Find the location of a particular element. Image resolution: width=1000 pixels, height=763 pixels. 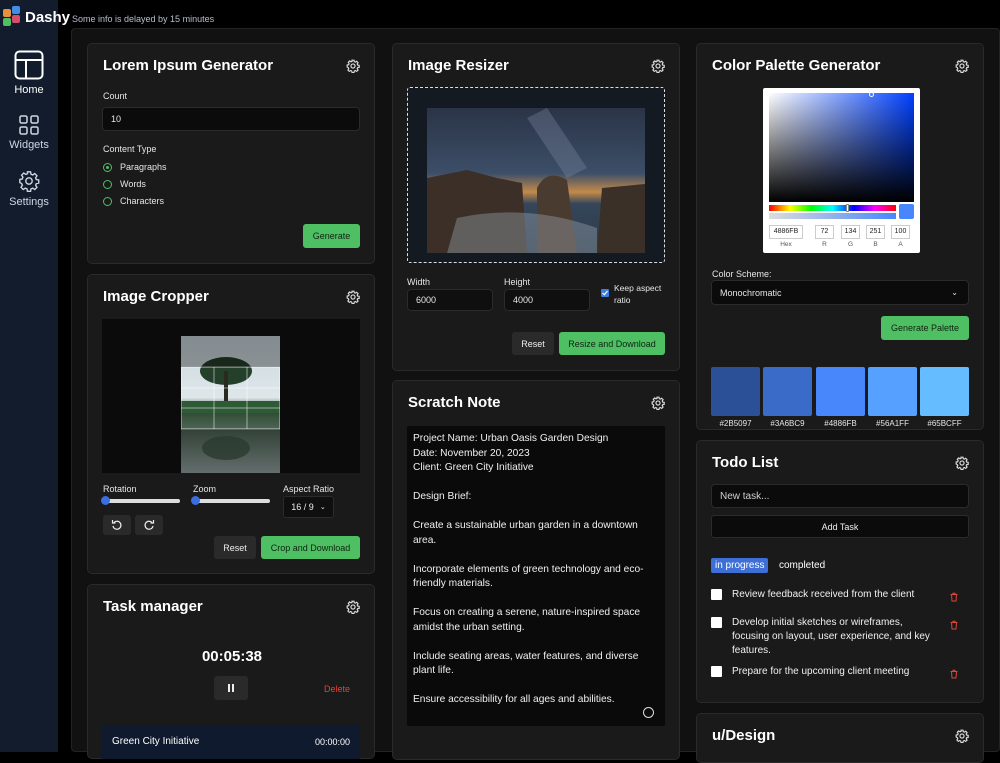

aspect-ratio-value: 16 / 9 is located at coordinates (302, 507).